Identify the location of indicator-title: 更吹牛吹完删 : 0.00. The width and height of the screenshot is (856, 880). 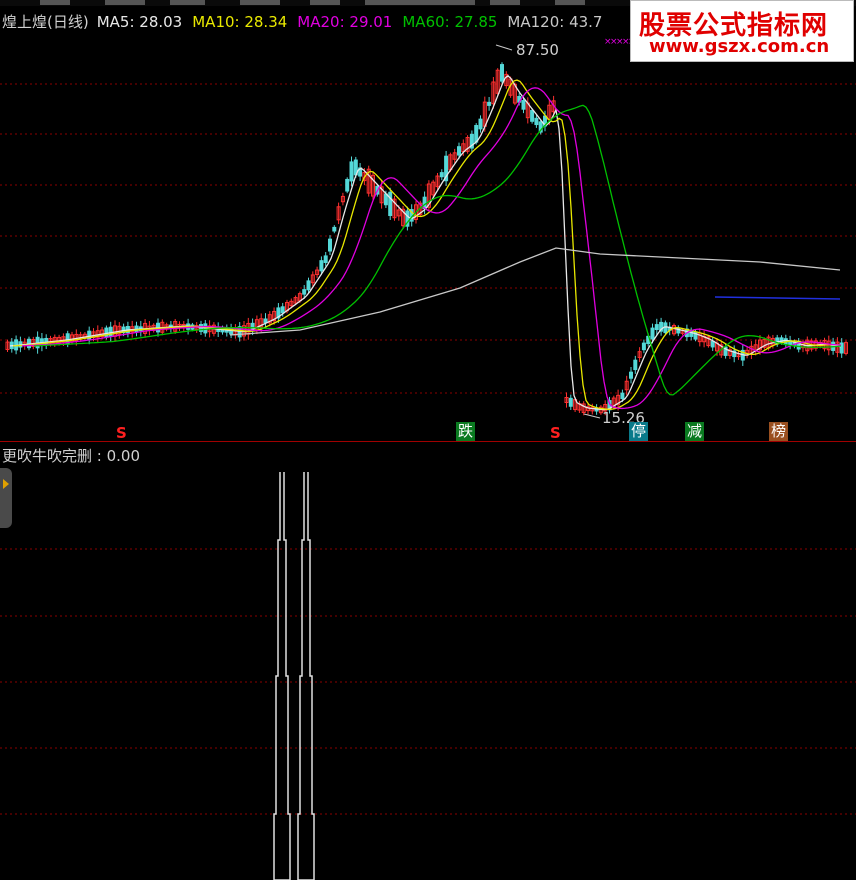
(71, 456).